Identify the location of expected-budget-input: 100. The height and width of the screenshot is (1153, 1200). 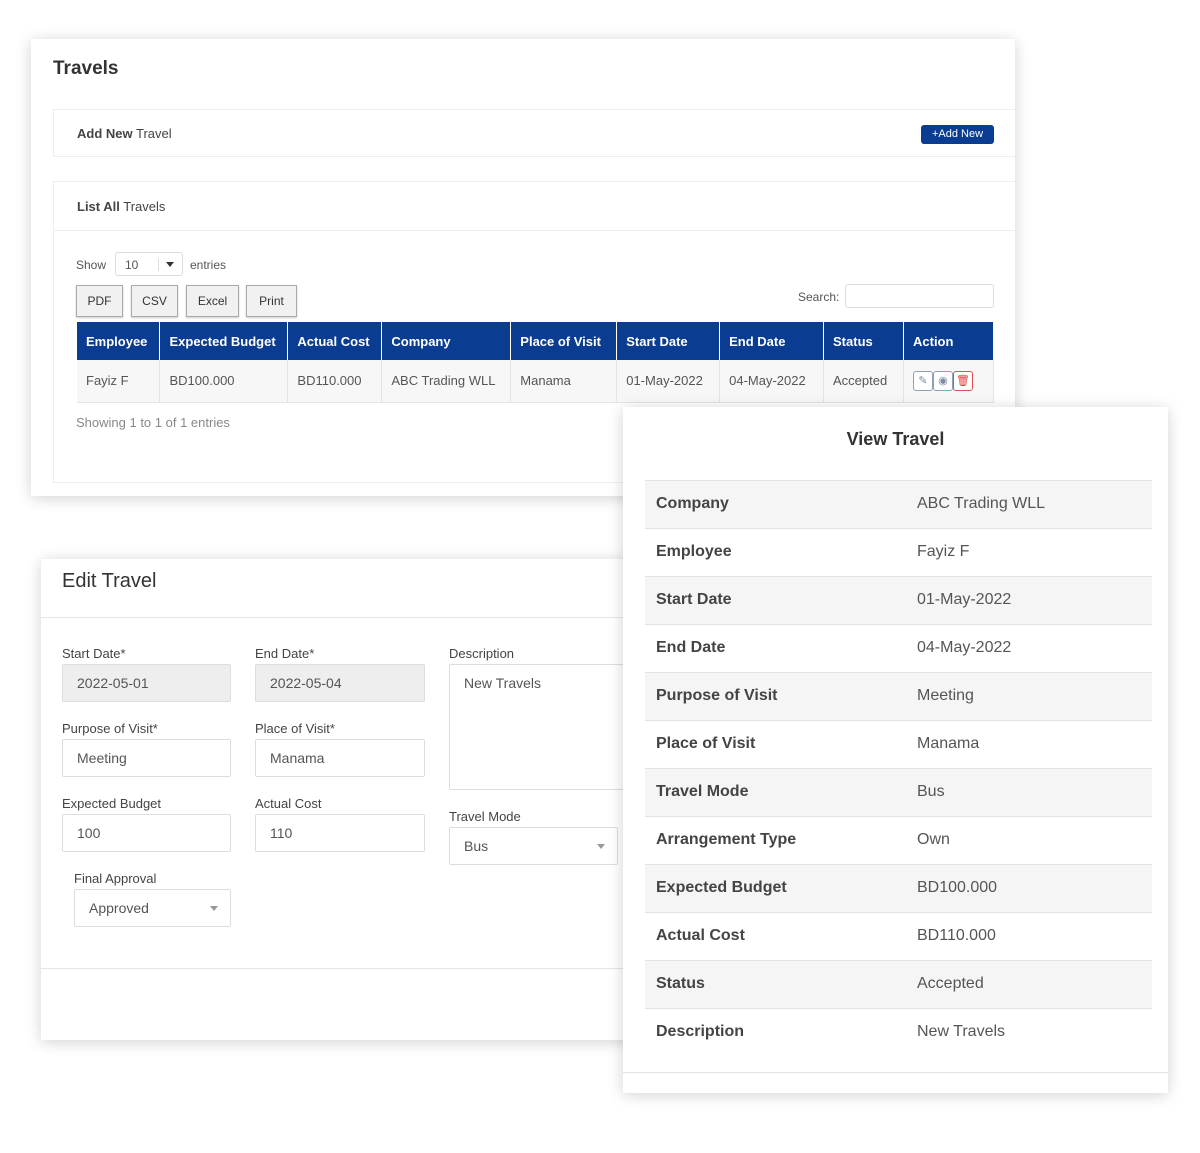
(146, 833).